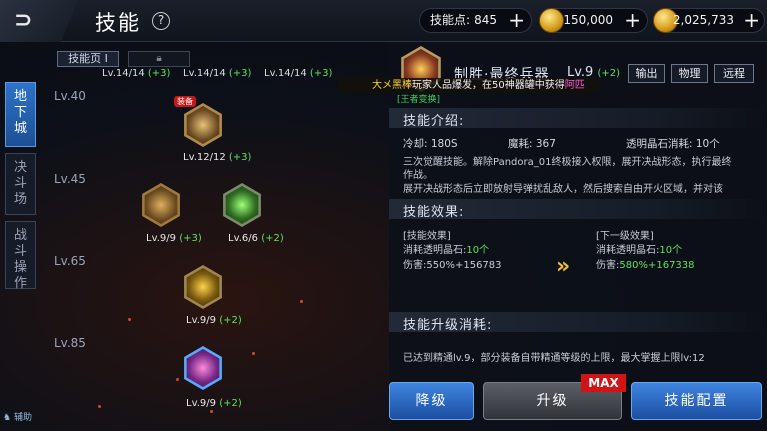 Image resolution: width=767 pixels, height=431 pixels. What do you see at coordinates (431, 401) in the screenshot?
I see `downgrade-button: 降级` at bounding box center [431, 401].